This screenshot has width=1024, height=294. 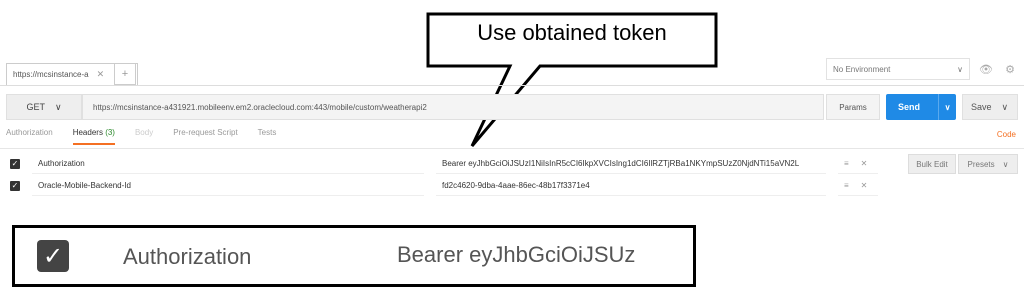 I want to click on request-tab-label: https://mcsinstance-a, so click(x=51, y=74).